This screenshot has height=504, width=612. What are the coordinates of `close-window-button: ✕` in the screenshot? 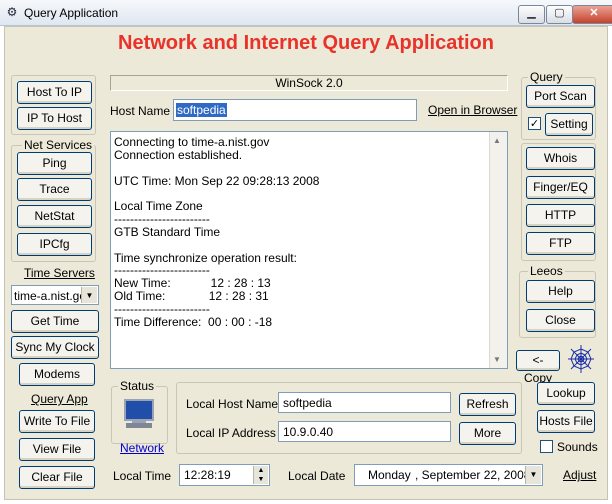 It's located at (592, 14).